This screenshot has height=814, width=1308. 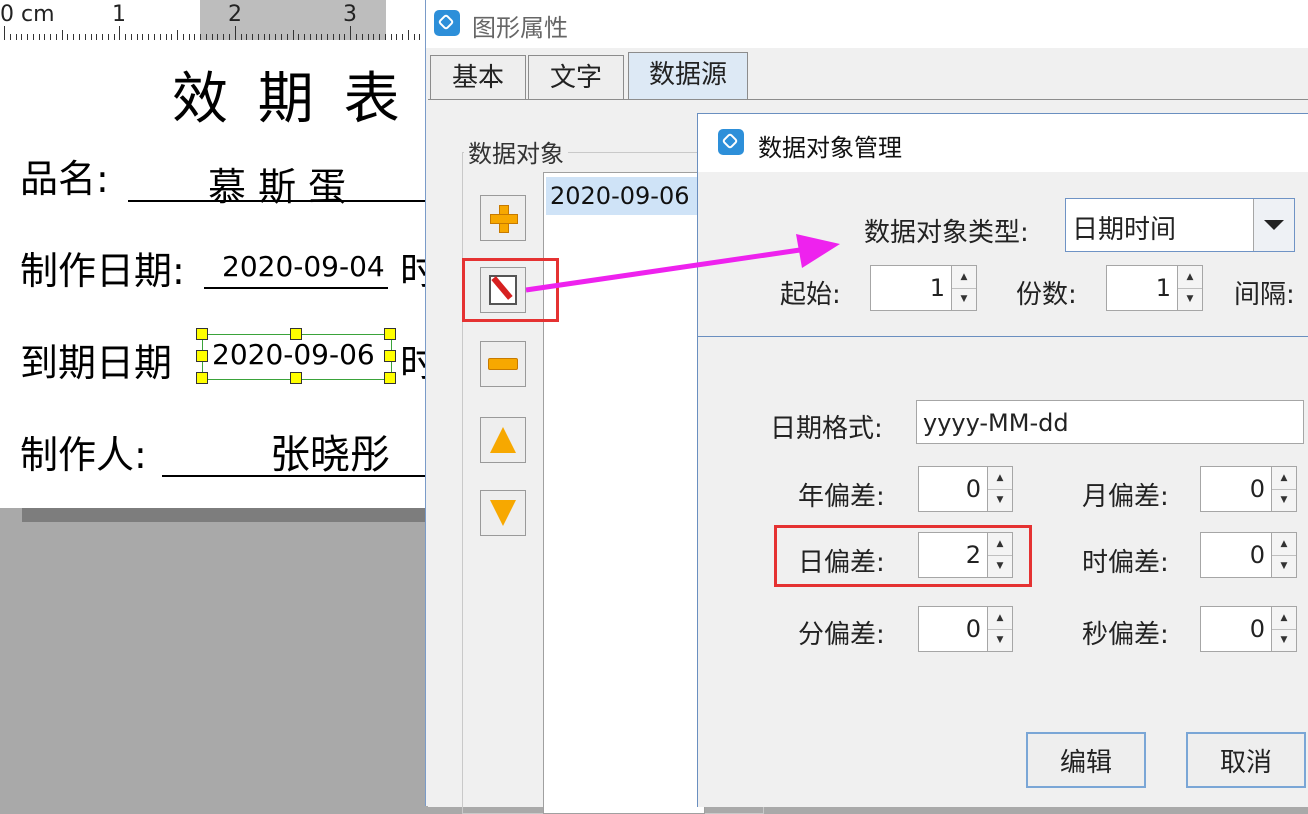 I want to click on arrow-shaft, so click(x=663, y=270).